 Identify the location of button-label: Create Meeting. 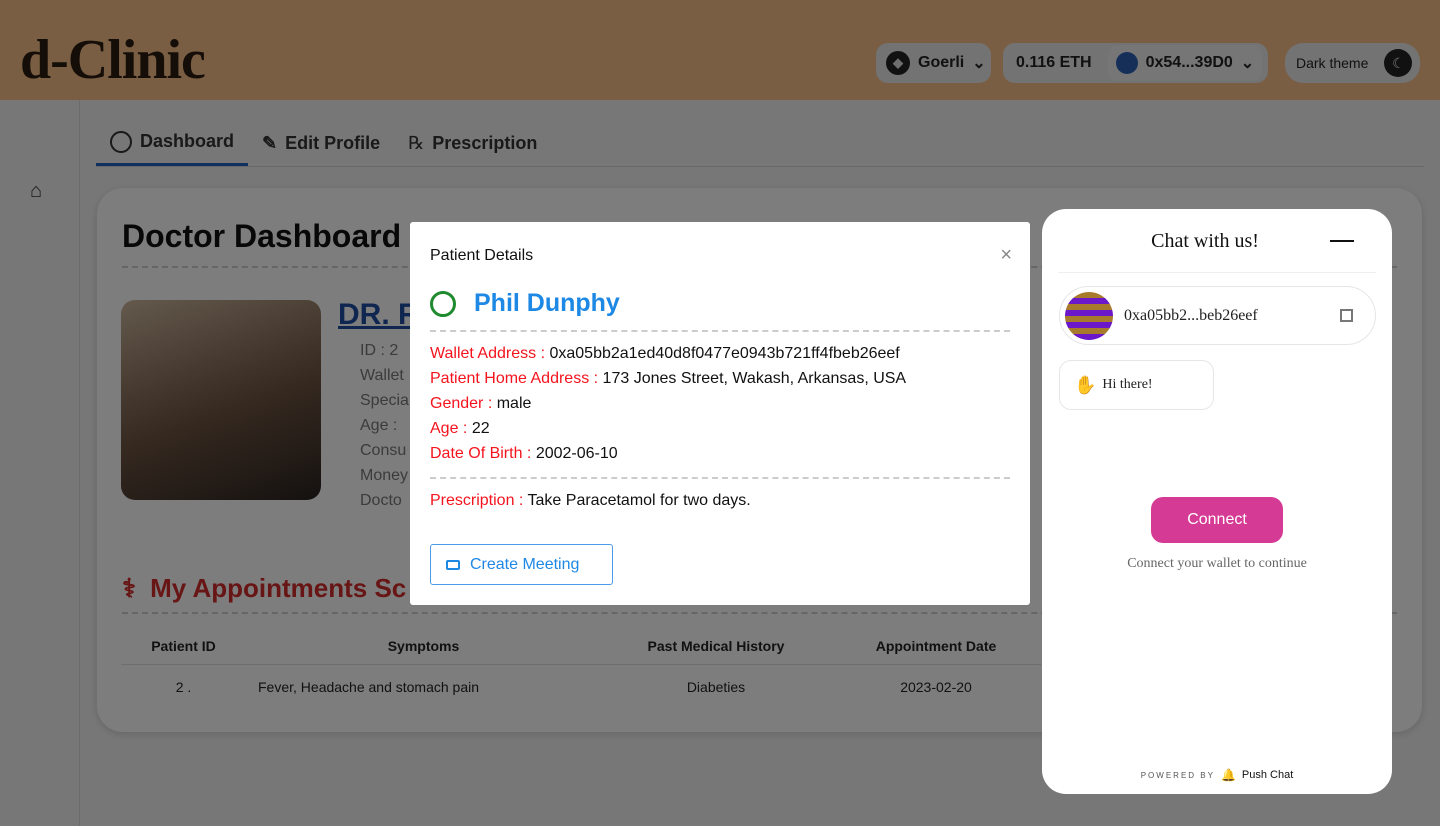
(525, 564).